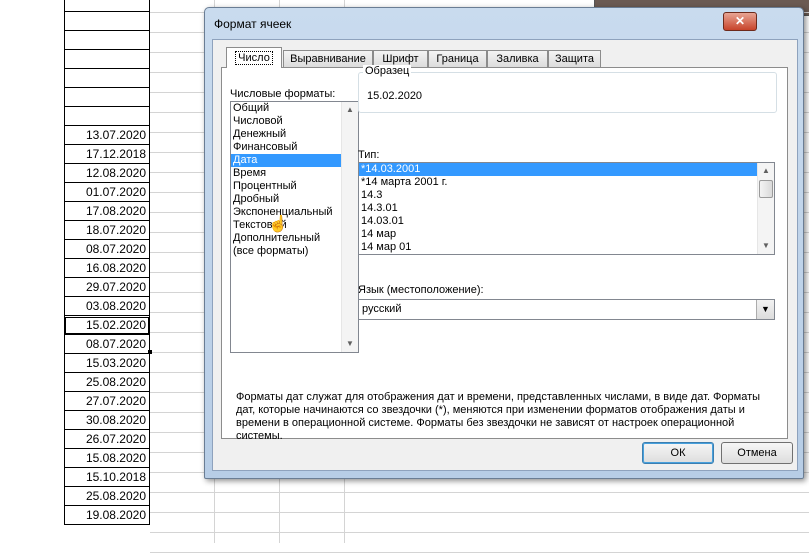 The height and width of the screenshot is (553, 809). What do you see at coordinates (107, 230) in the screenshot?
I see `date-cell: 18.07.2020` at bounding box center [107, 230].